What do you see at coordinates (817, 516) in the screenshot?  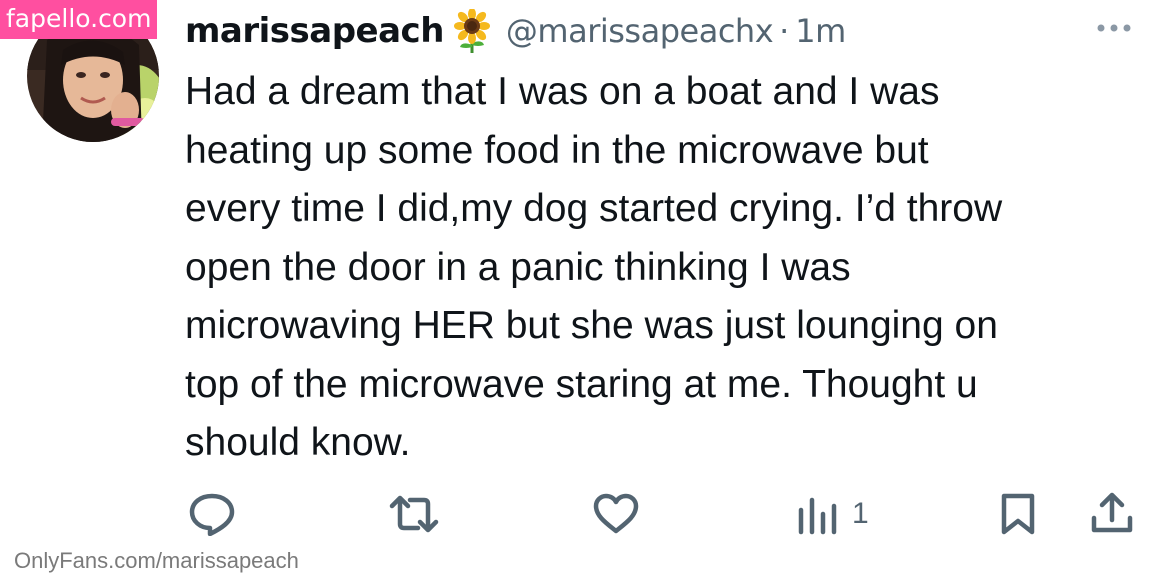 I see `bar-chart-icon` at bounding box center [817, 516].